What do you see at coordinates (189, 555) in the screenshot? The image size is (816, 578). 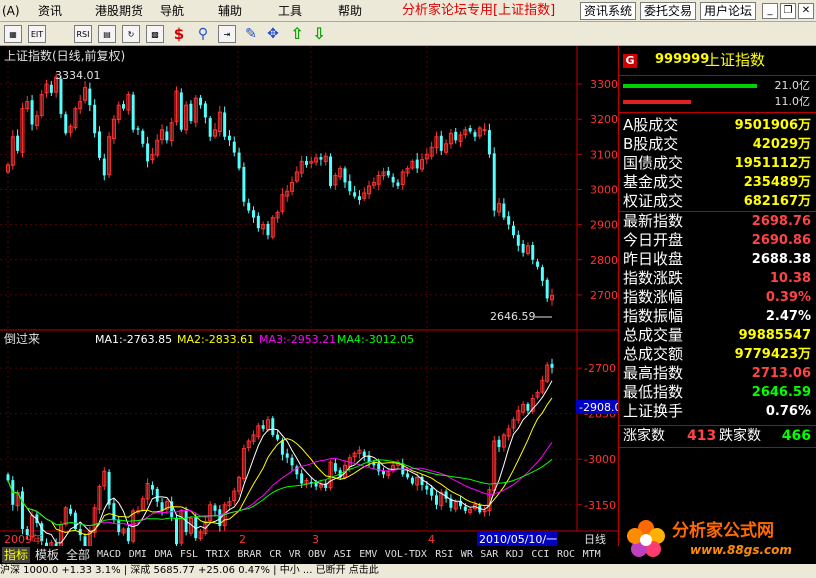 I see `tab-fsl: FSL` at bounding box center [189, 555].